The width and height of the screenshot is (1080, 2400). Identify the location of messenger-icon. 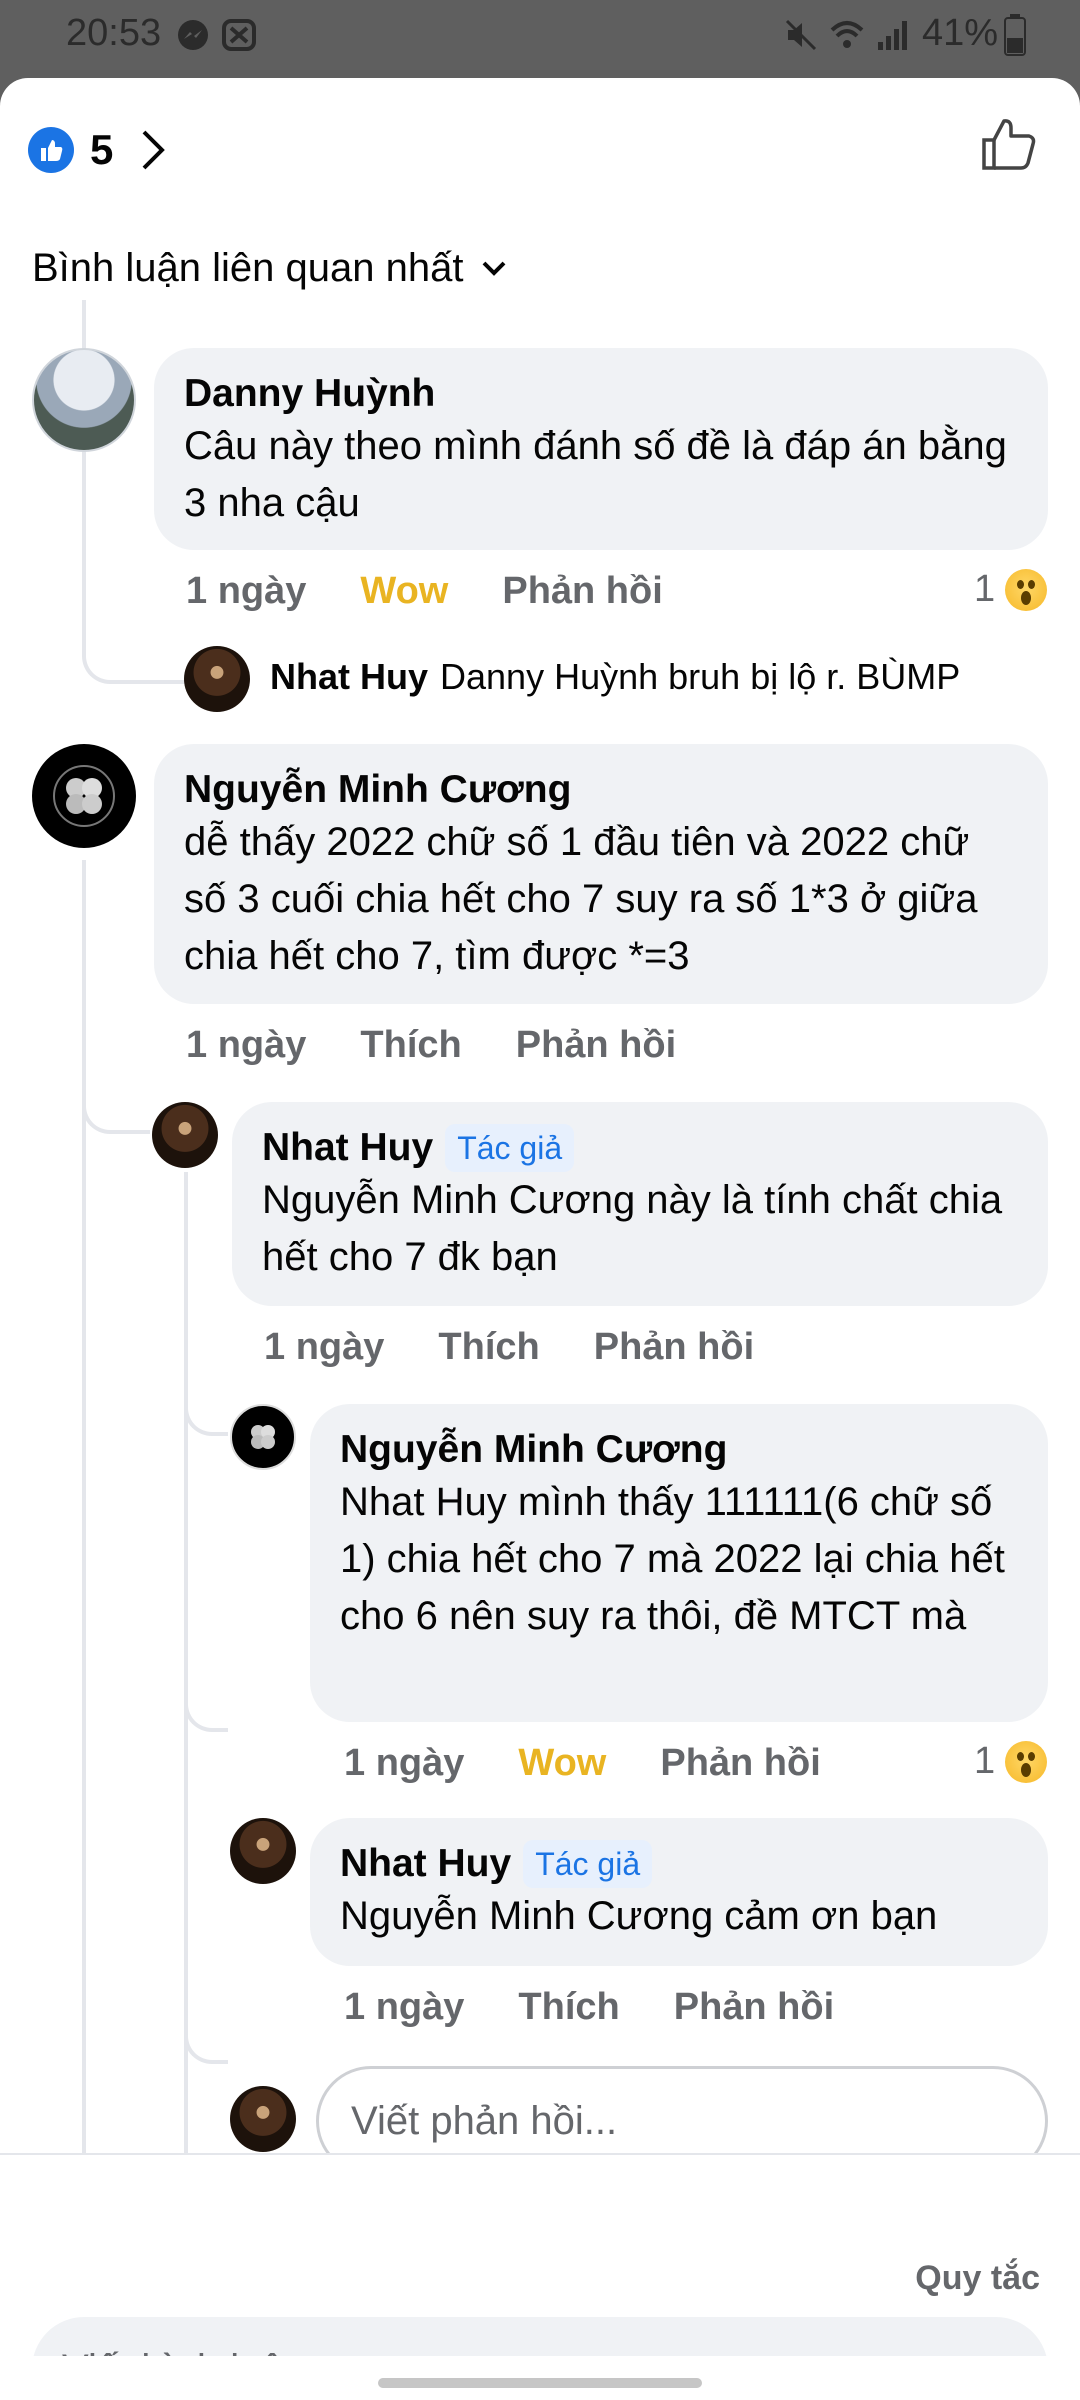
(193, 35).